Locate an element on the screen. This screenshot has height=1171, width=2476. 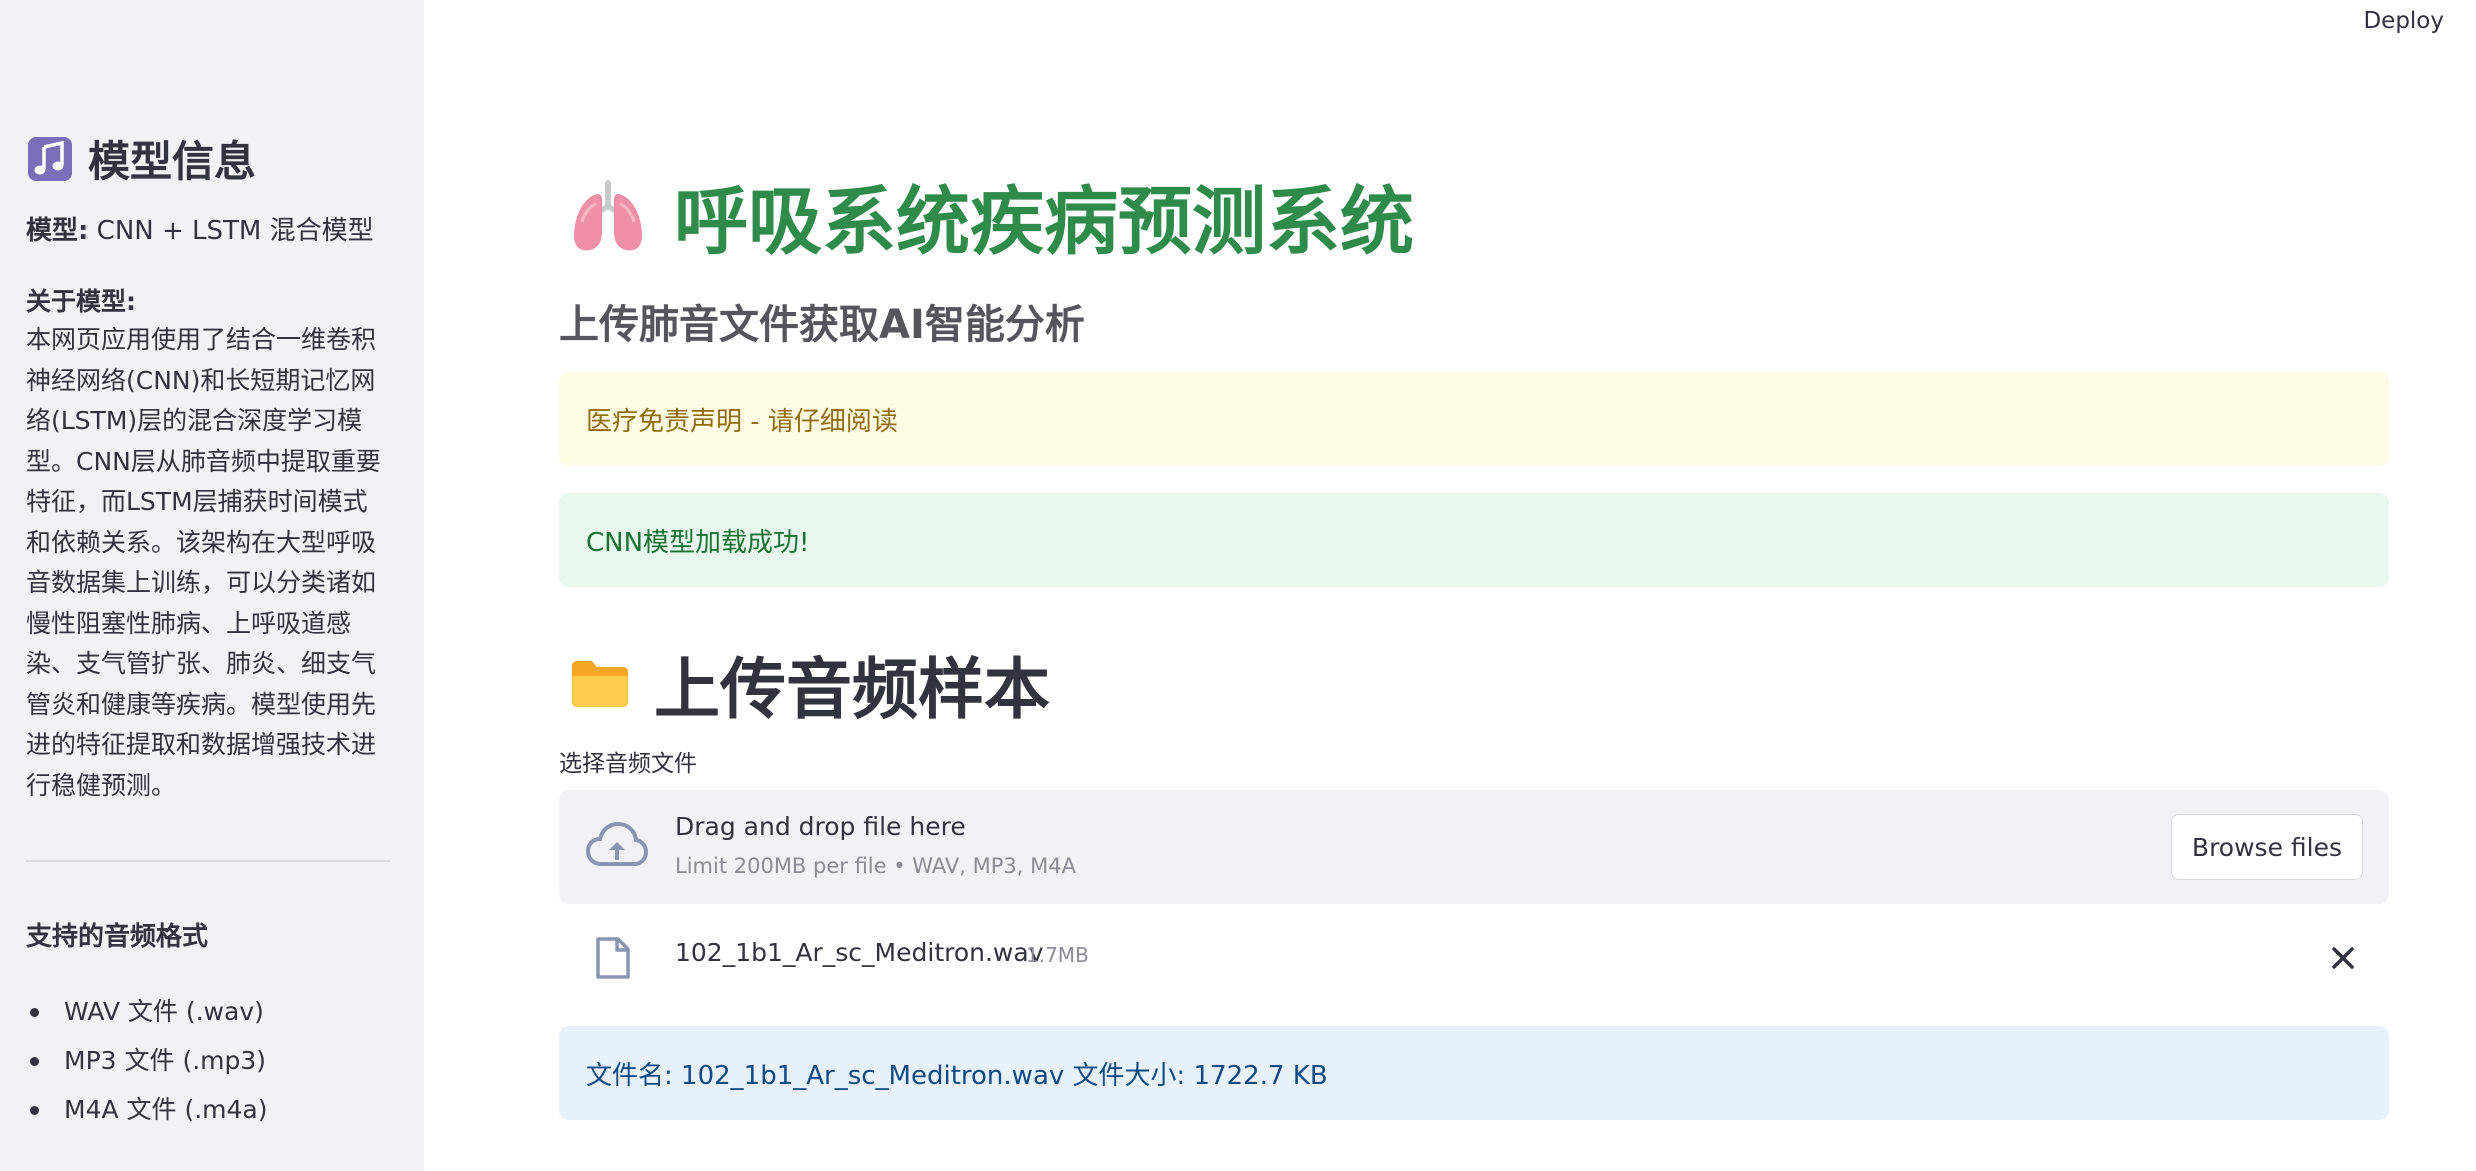
success-text: CNN模型加载成功! is located at coordinates (698, 542).